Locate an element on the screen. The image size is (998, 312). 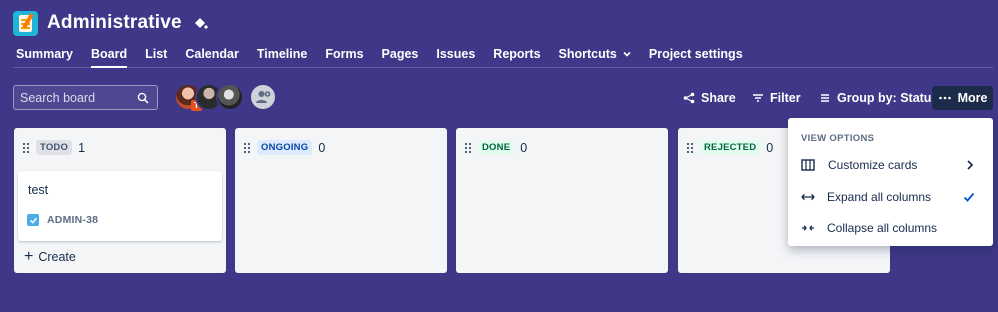
add-people-button is located at coordinates (263, 97).